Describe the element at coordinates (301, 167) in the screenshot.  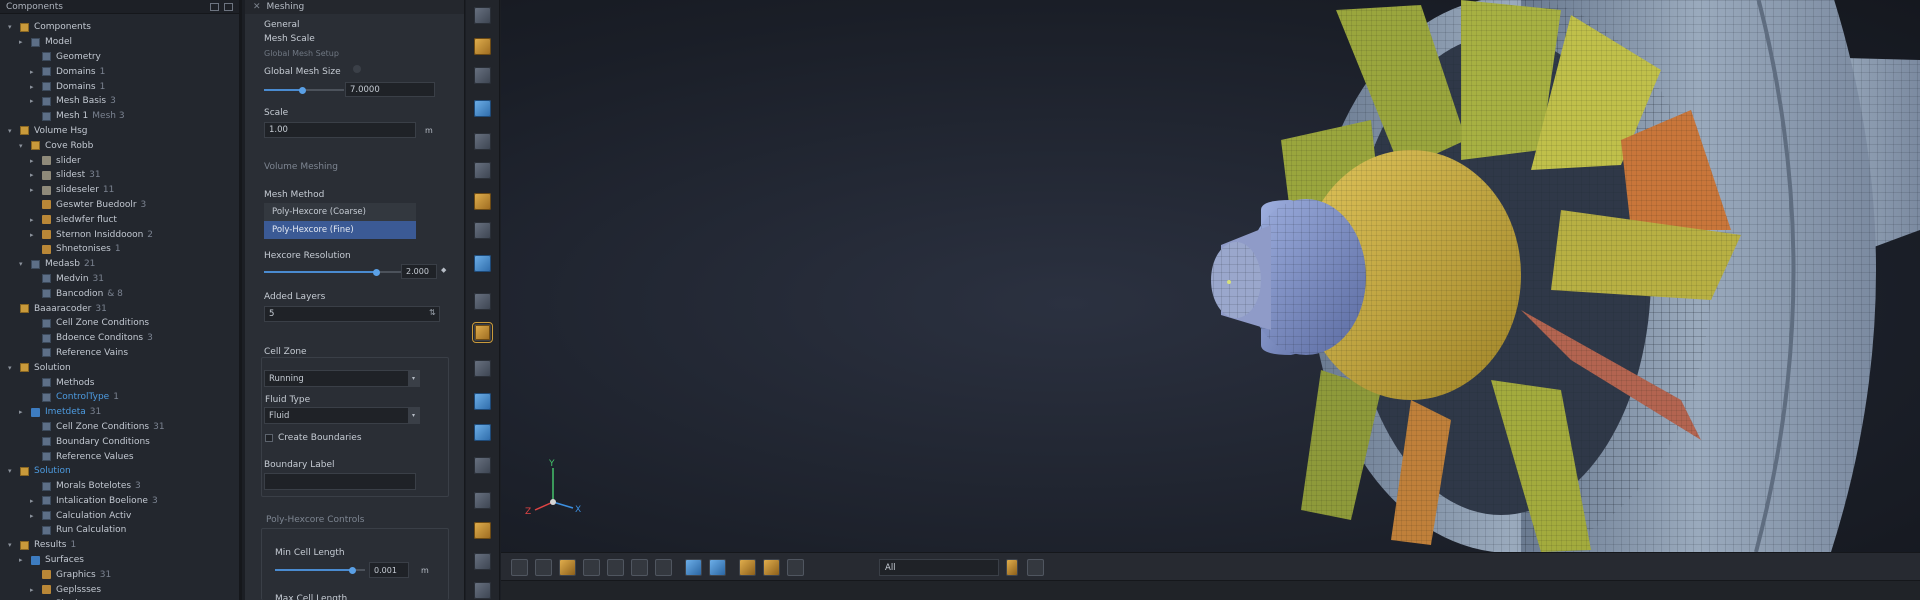
I see `section-volume-meshing: Volume Meshing` at that location.